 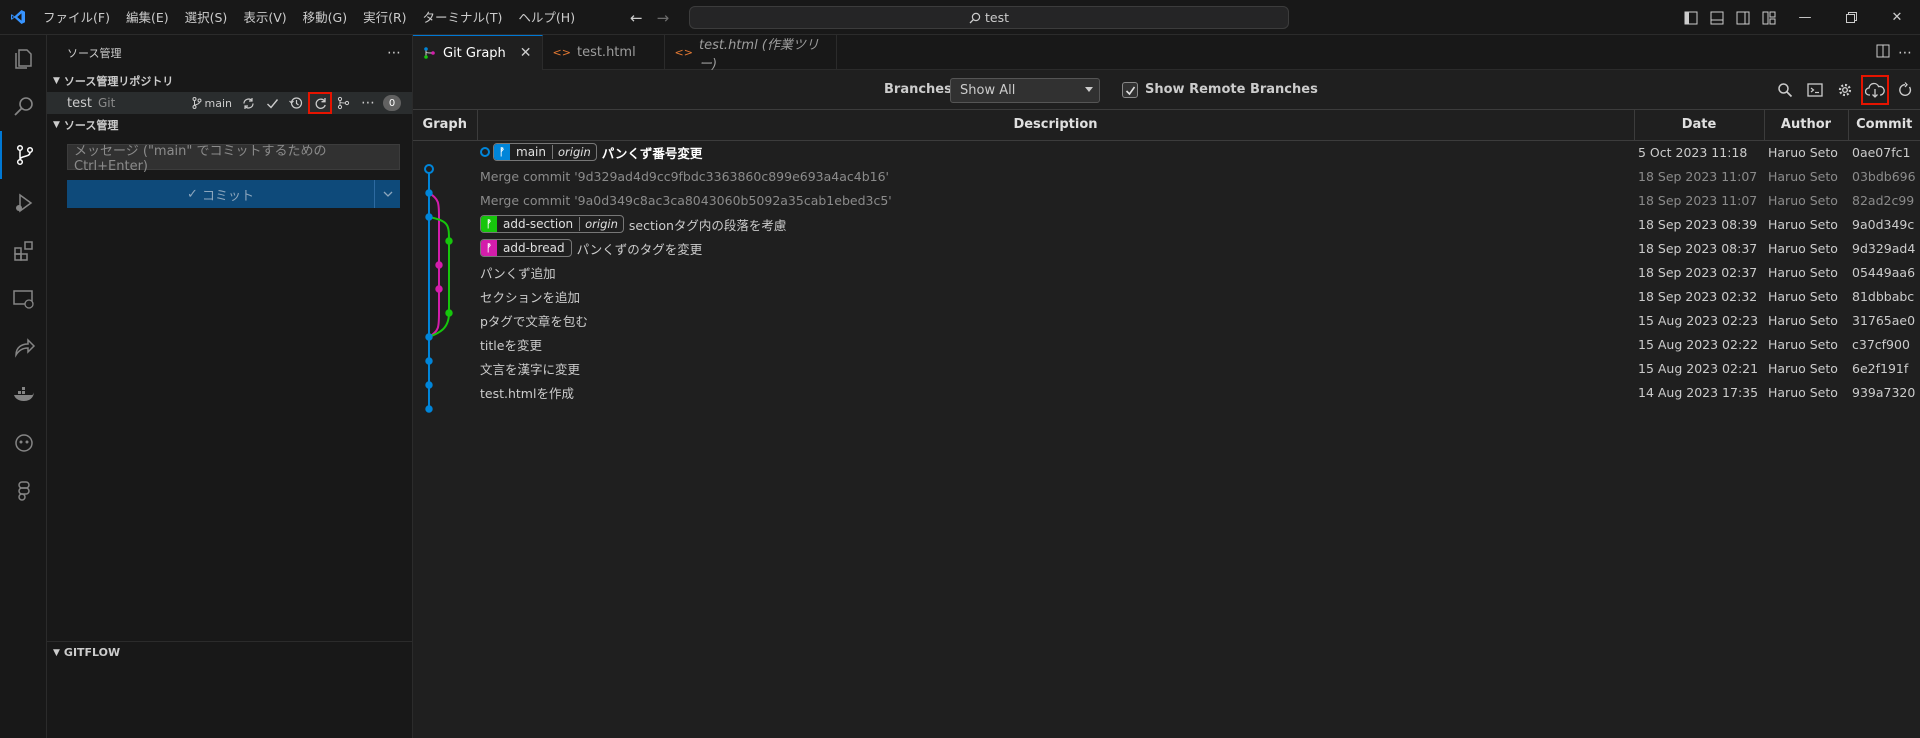 What do you see at coordinates (1881, 344) in the screenshot?
I see `commit-hash-cell: c37cf900` at bounding box center [1881, 344].